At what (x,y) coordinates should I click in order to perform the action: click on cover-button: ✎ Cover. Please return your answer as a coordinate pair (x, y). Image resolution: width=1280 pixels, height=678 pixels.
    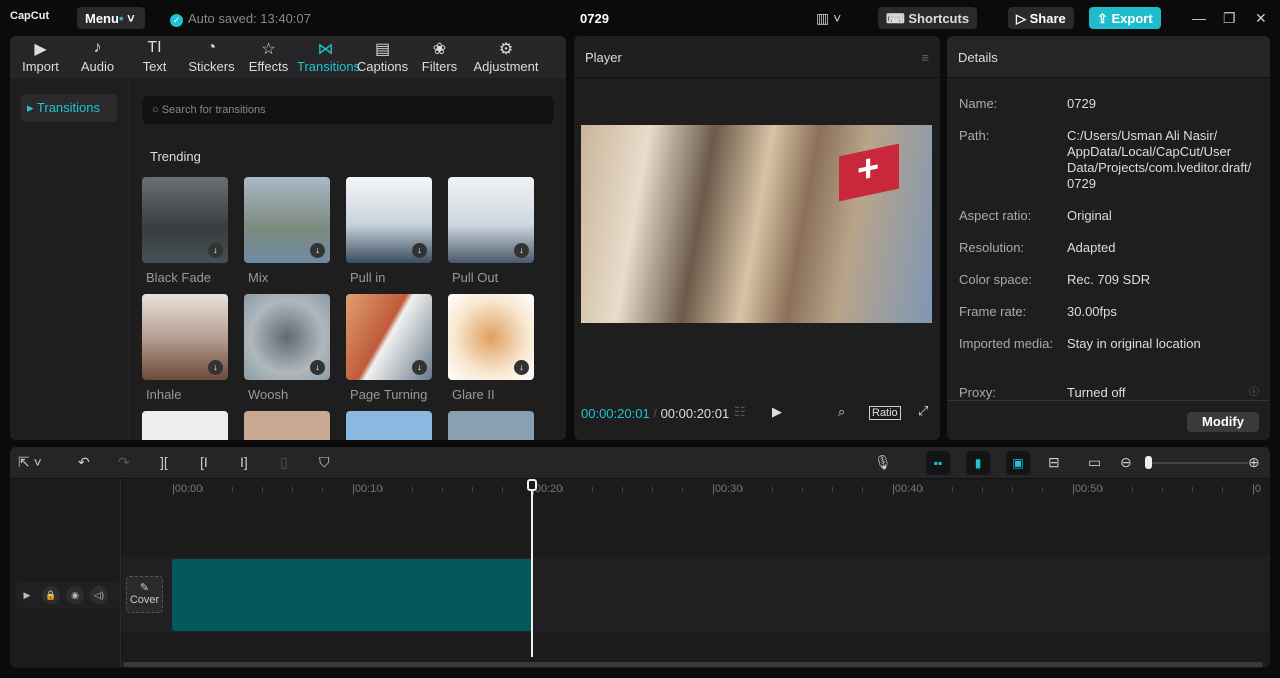
    Looking at the image, I should click on (144, 594).